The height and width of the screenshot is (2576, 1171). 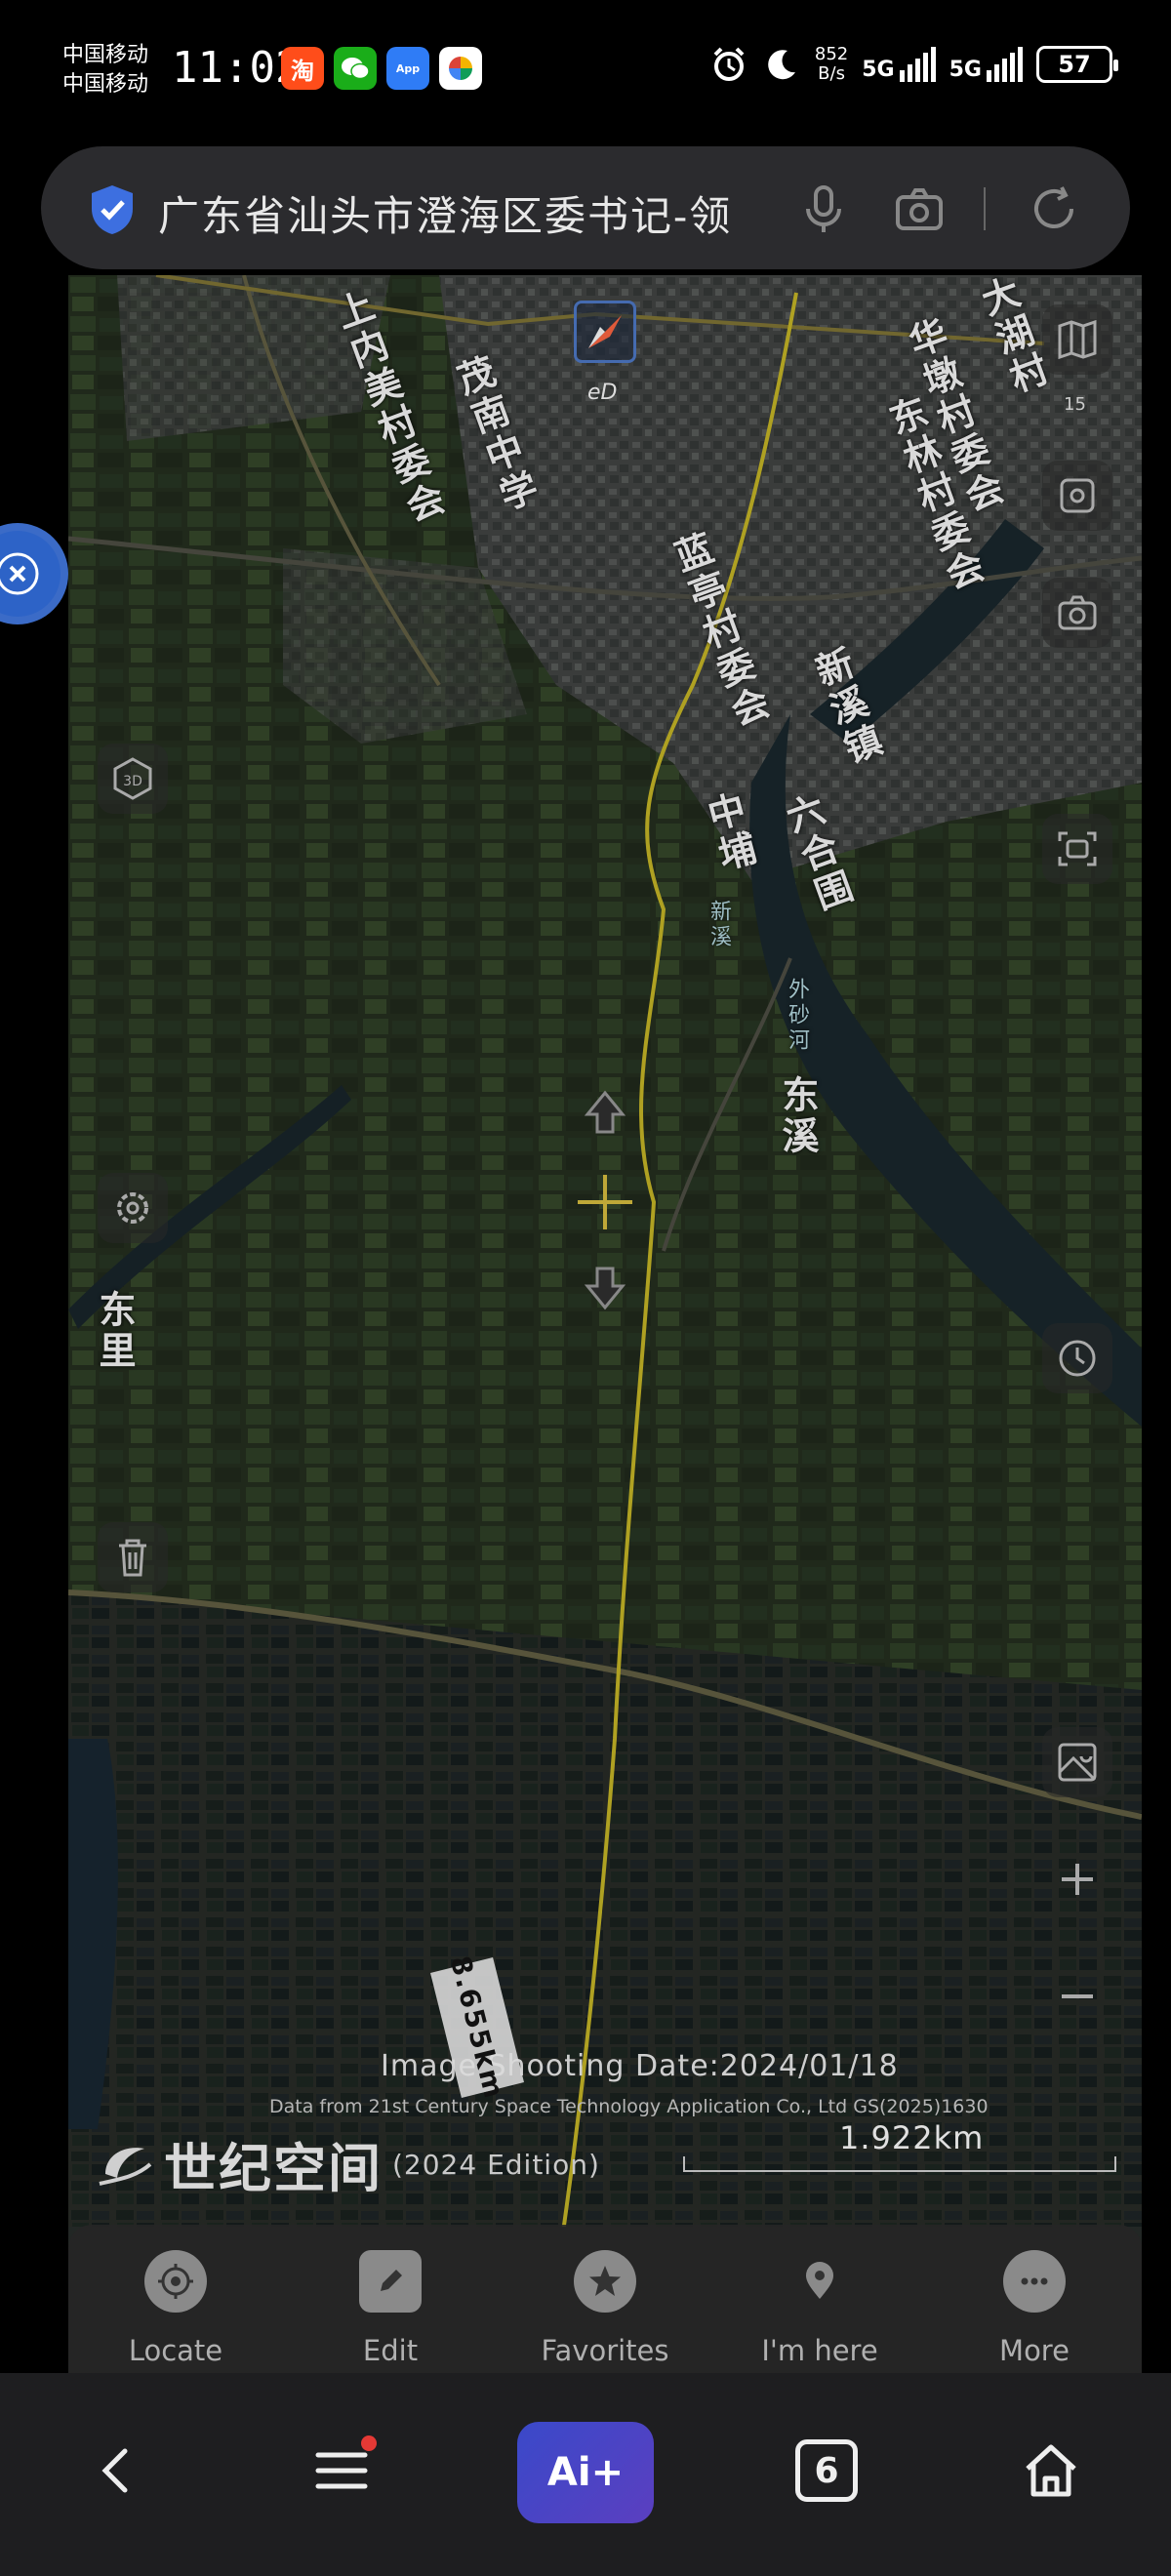 What do you see at coordinates (986, 64) in the screenshot?
I see `signal-2: 5G` at bounding box center [986, 64].